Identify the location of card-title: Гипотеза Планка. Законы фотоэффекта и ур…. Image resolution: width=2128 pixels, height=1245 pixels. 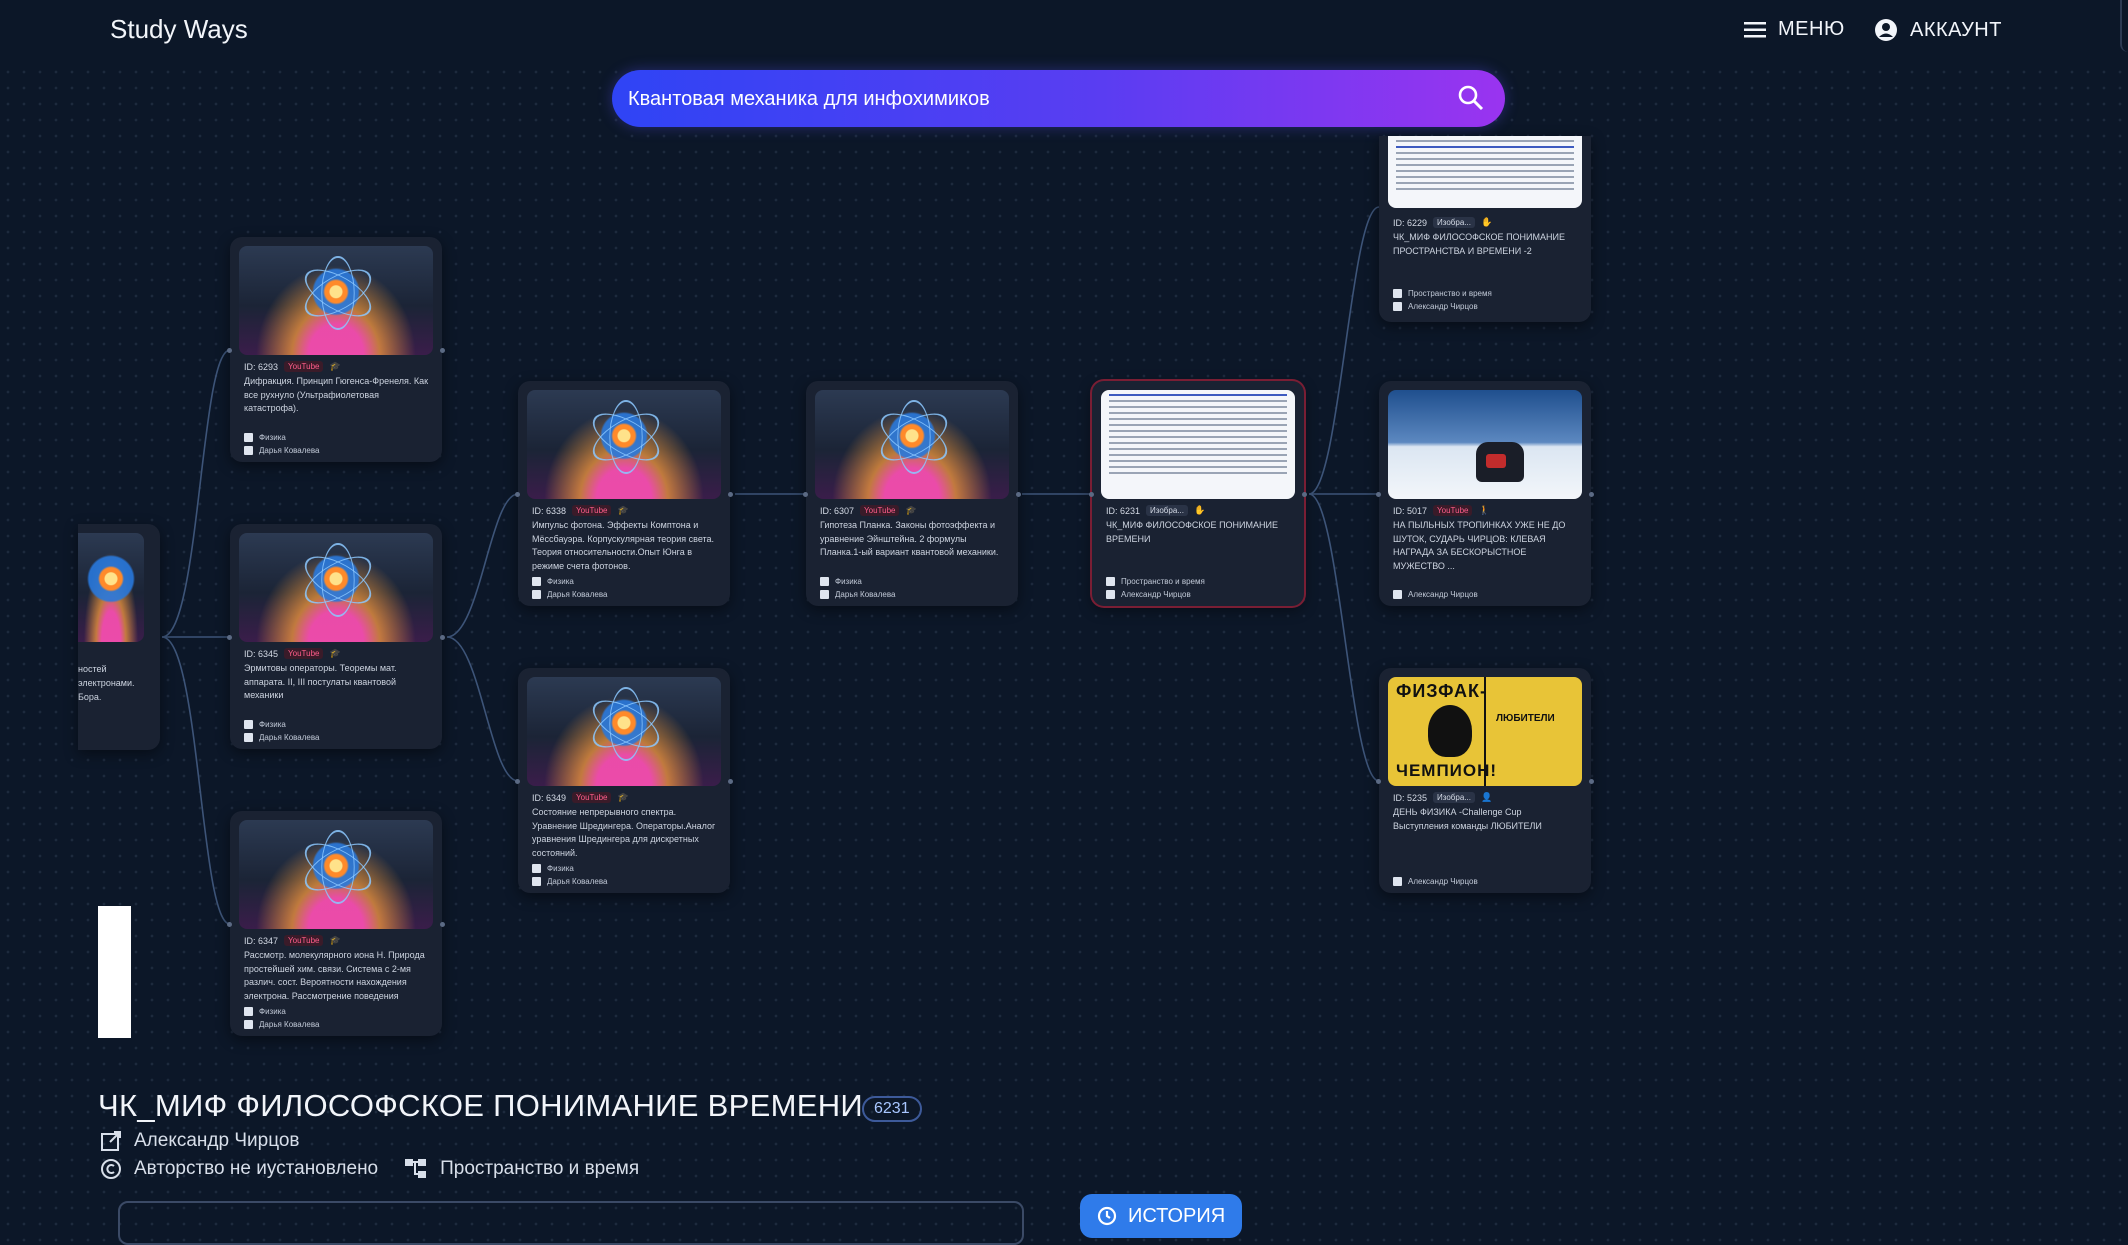
(909, 538).